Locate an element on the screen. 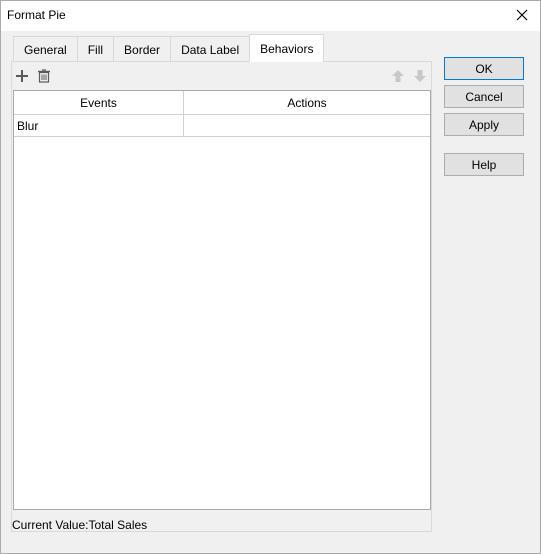  column-header-events: Events is located at coordinates (99, 102).